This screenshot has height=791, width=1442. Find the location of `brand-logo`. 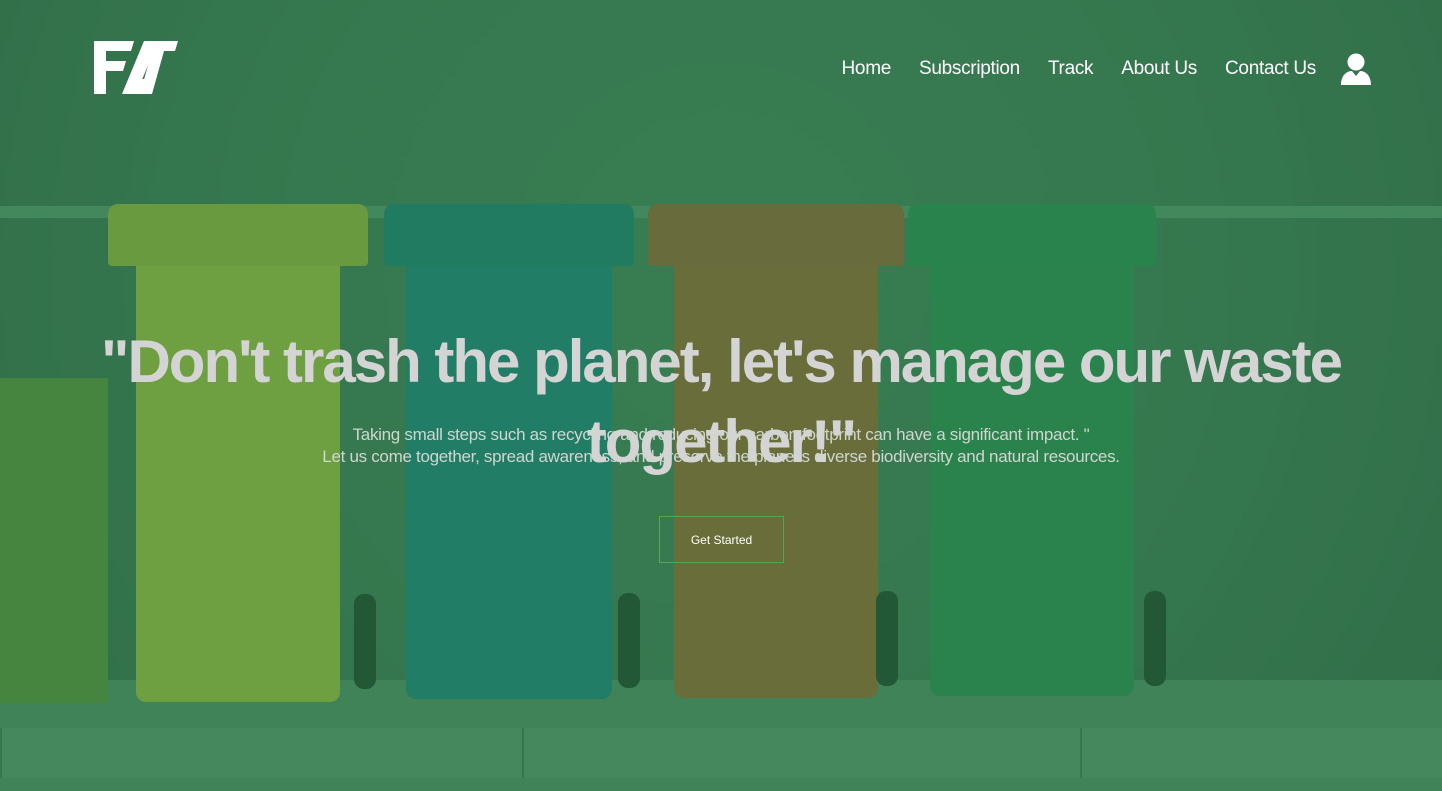

brand-logo is located at coordinates (136, 67).